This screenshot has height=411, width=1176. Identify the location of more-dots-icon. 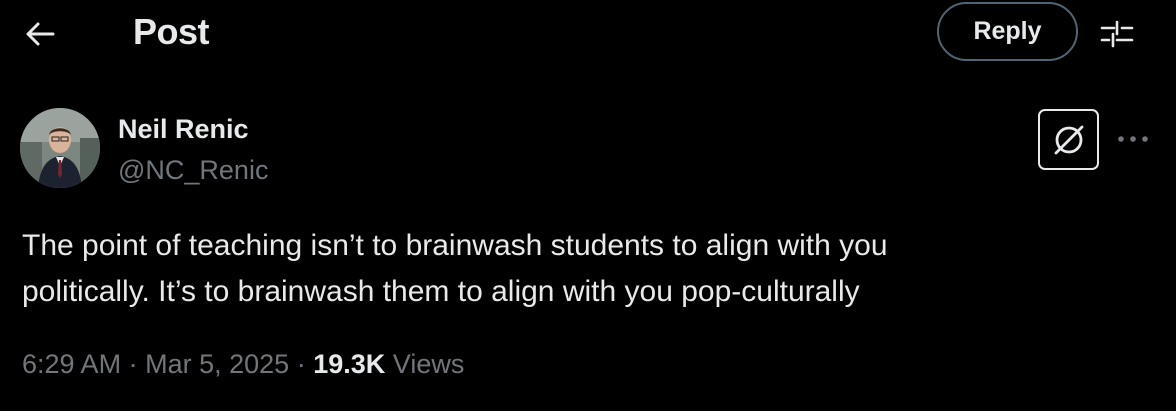
(1133, 139).